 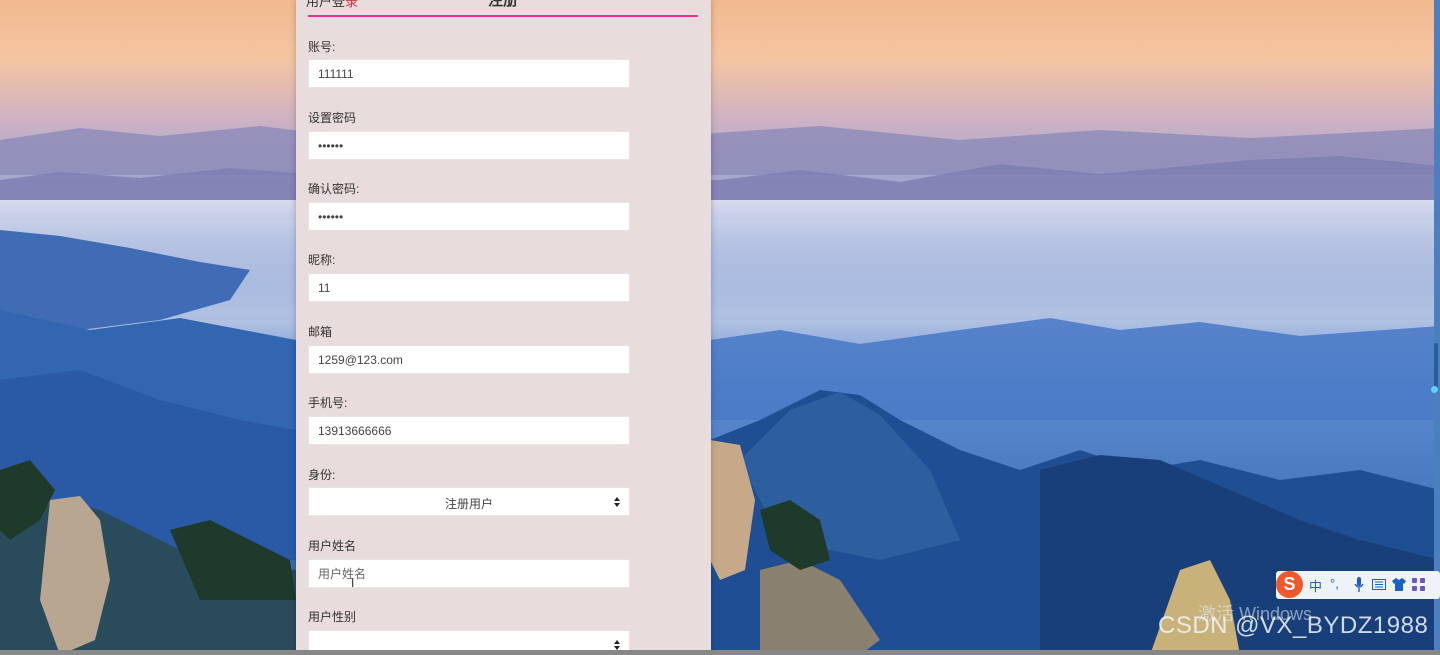 I want to click on phone-label: 手机号:, so click(x=328, y=403).